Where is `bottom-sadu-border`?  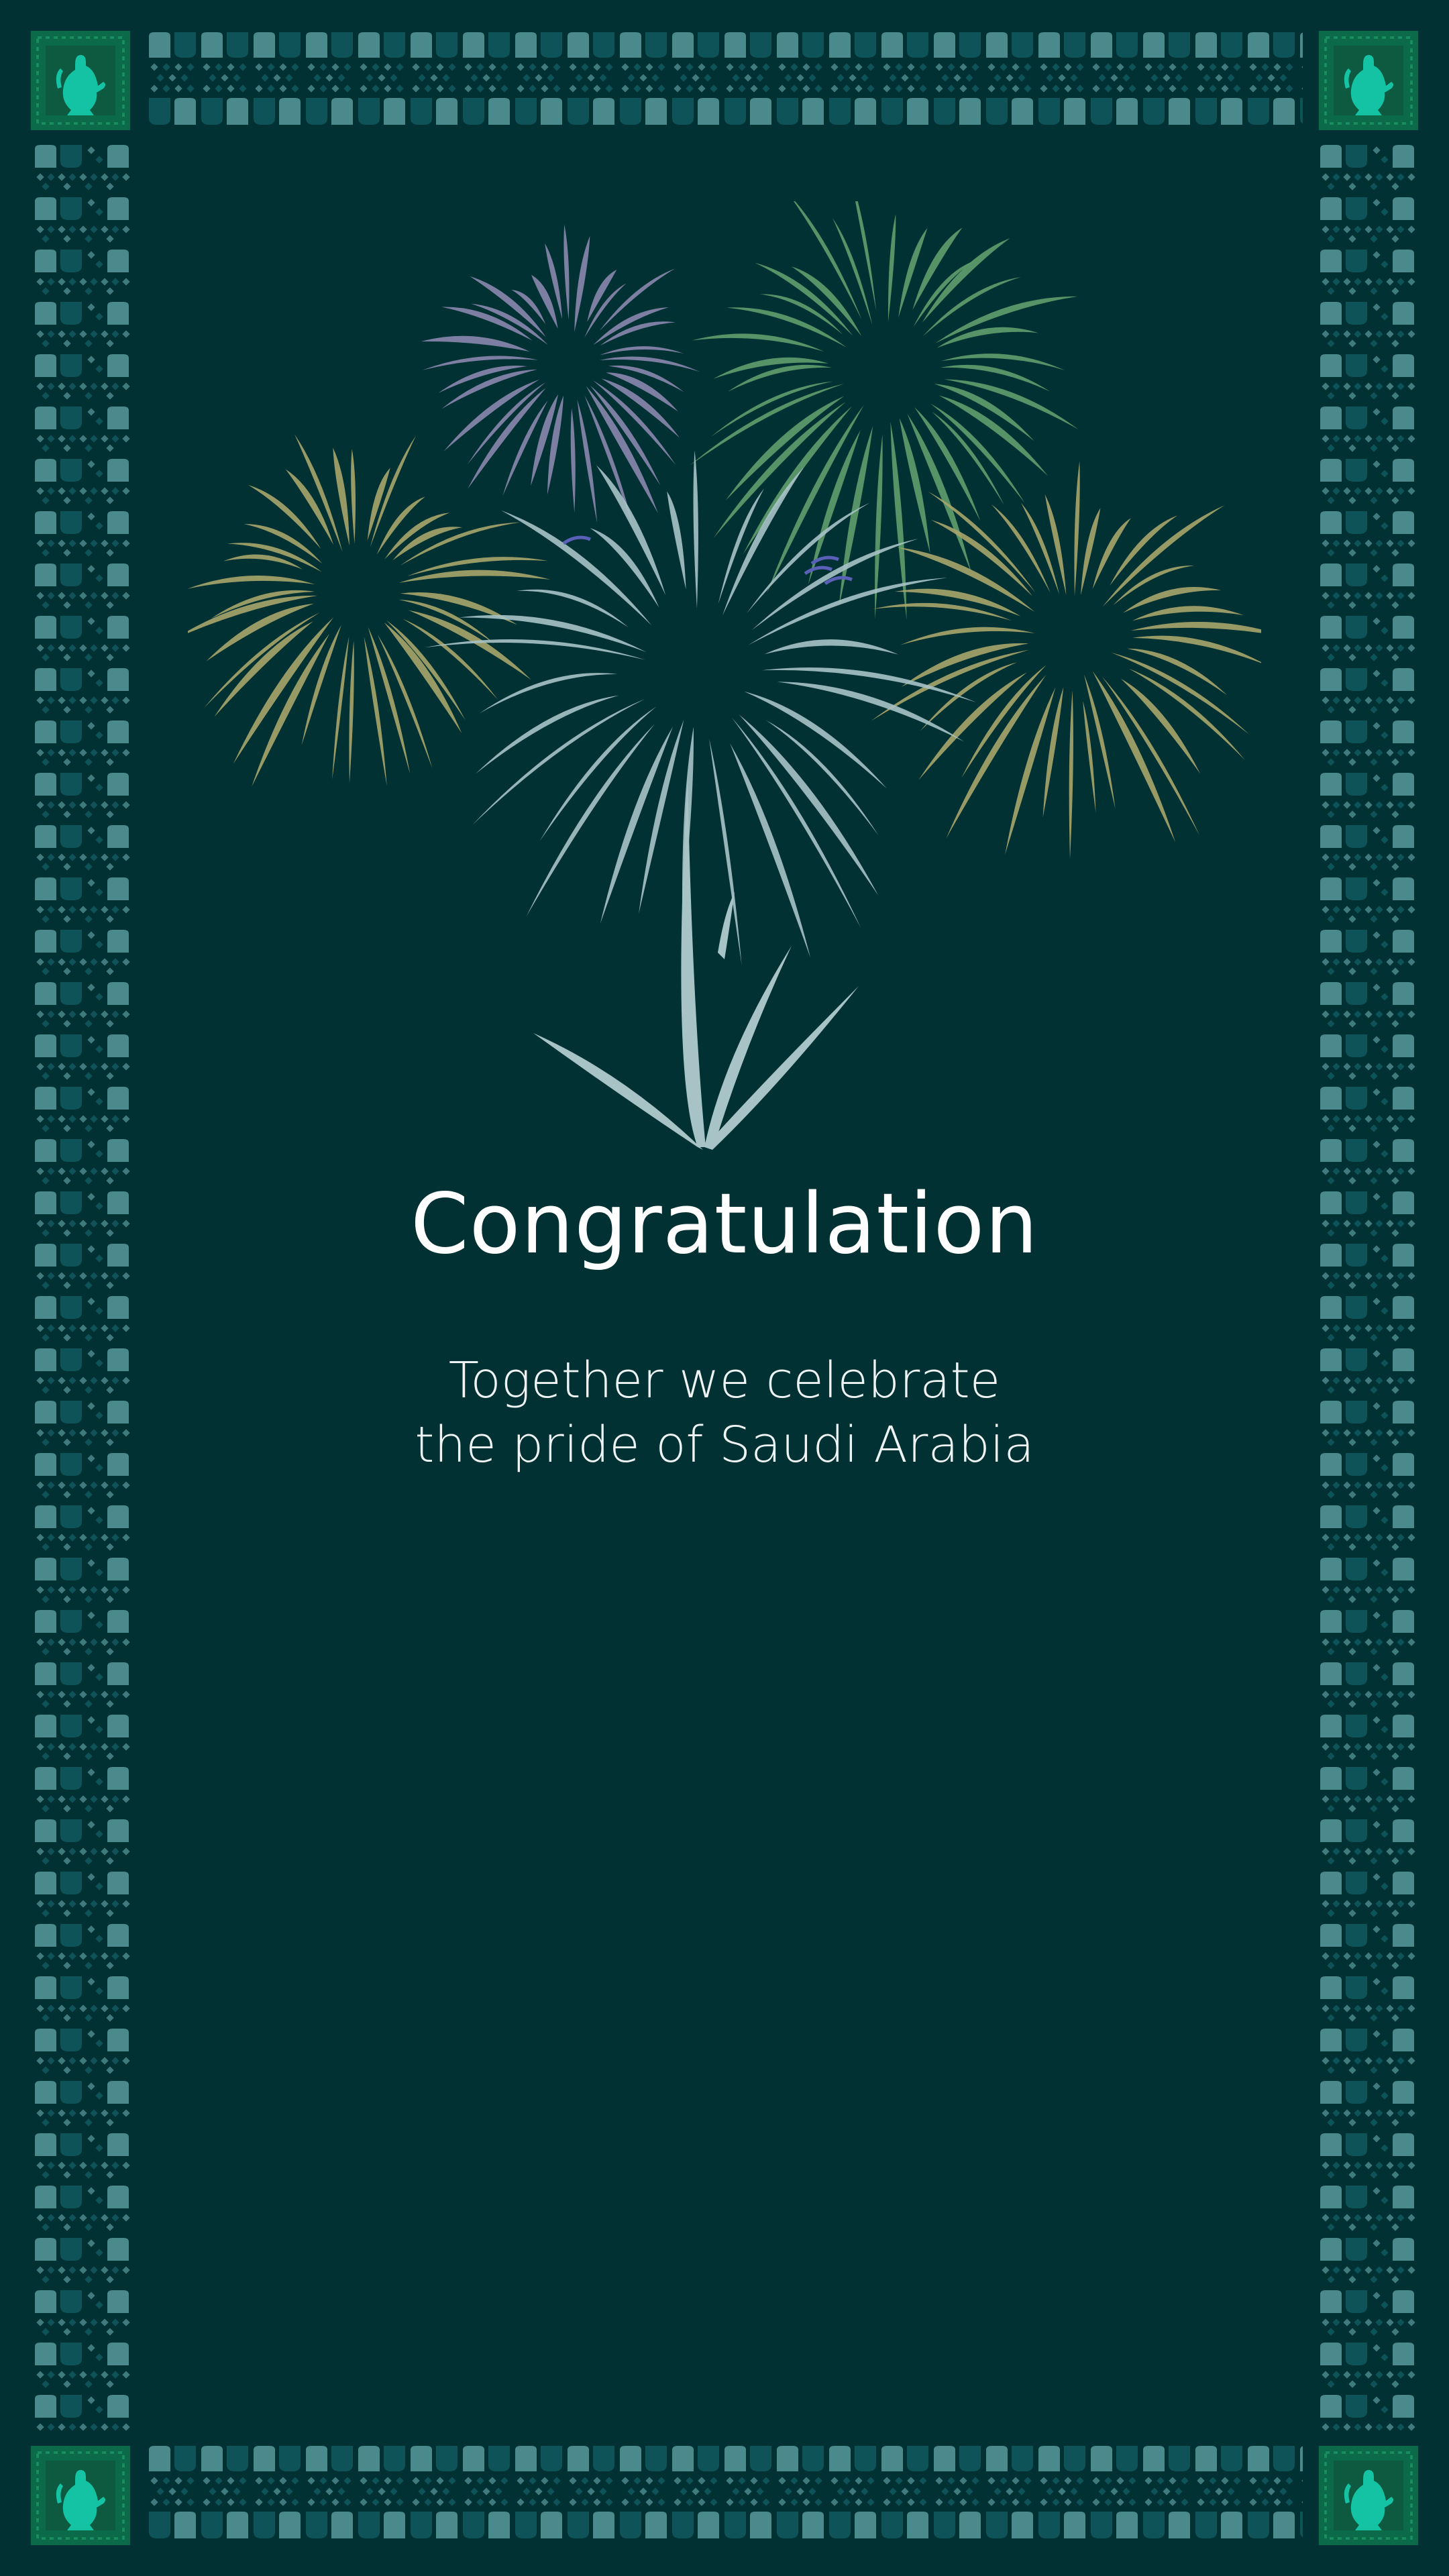
bottom-sadu-border is located at coordinates (724, 2495).